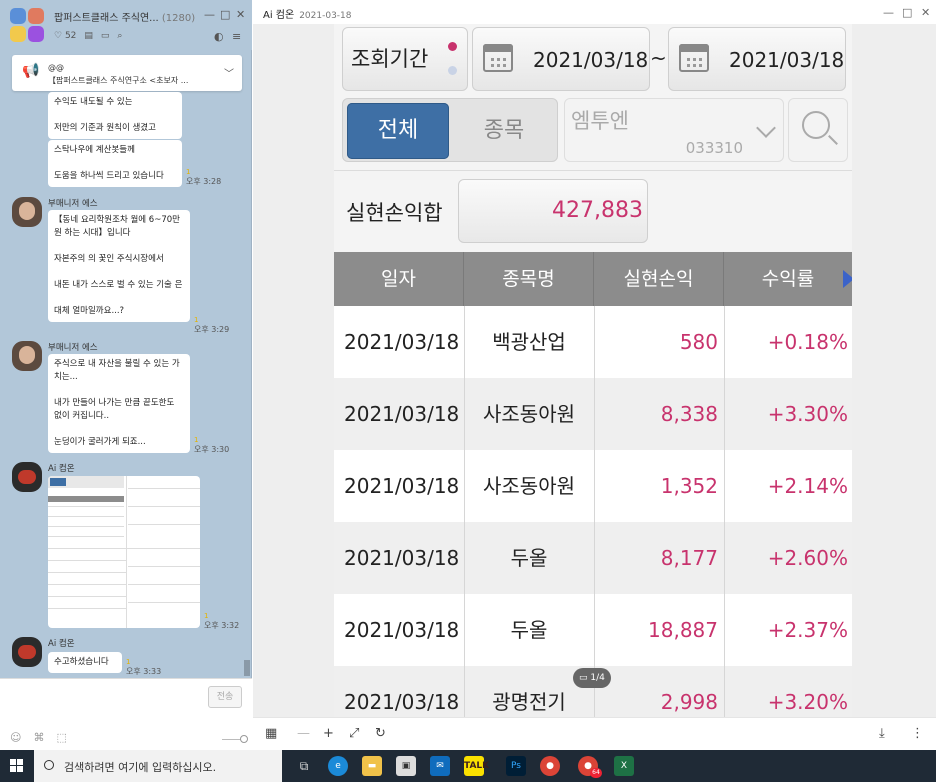 The height and width of the screenshot is (782, 936). Describe the element at coordinates (119, 36) in the screenshot. I see `search-icon: ⌕` at that location.